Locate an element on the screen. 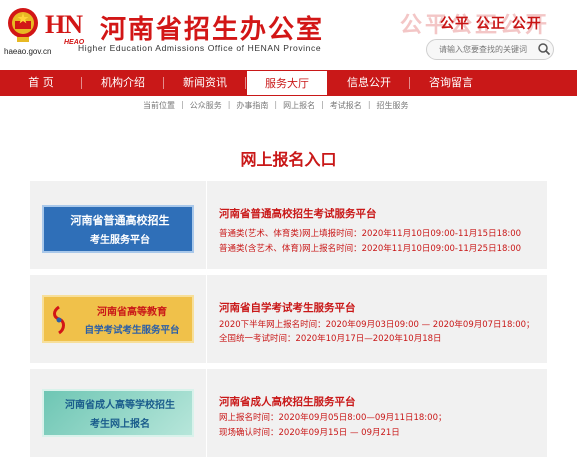  breadcrumb-item: 公众服务 is located at coordinates (206, 105).